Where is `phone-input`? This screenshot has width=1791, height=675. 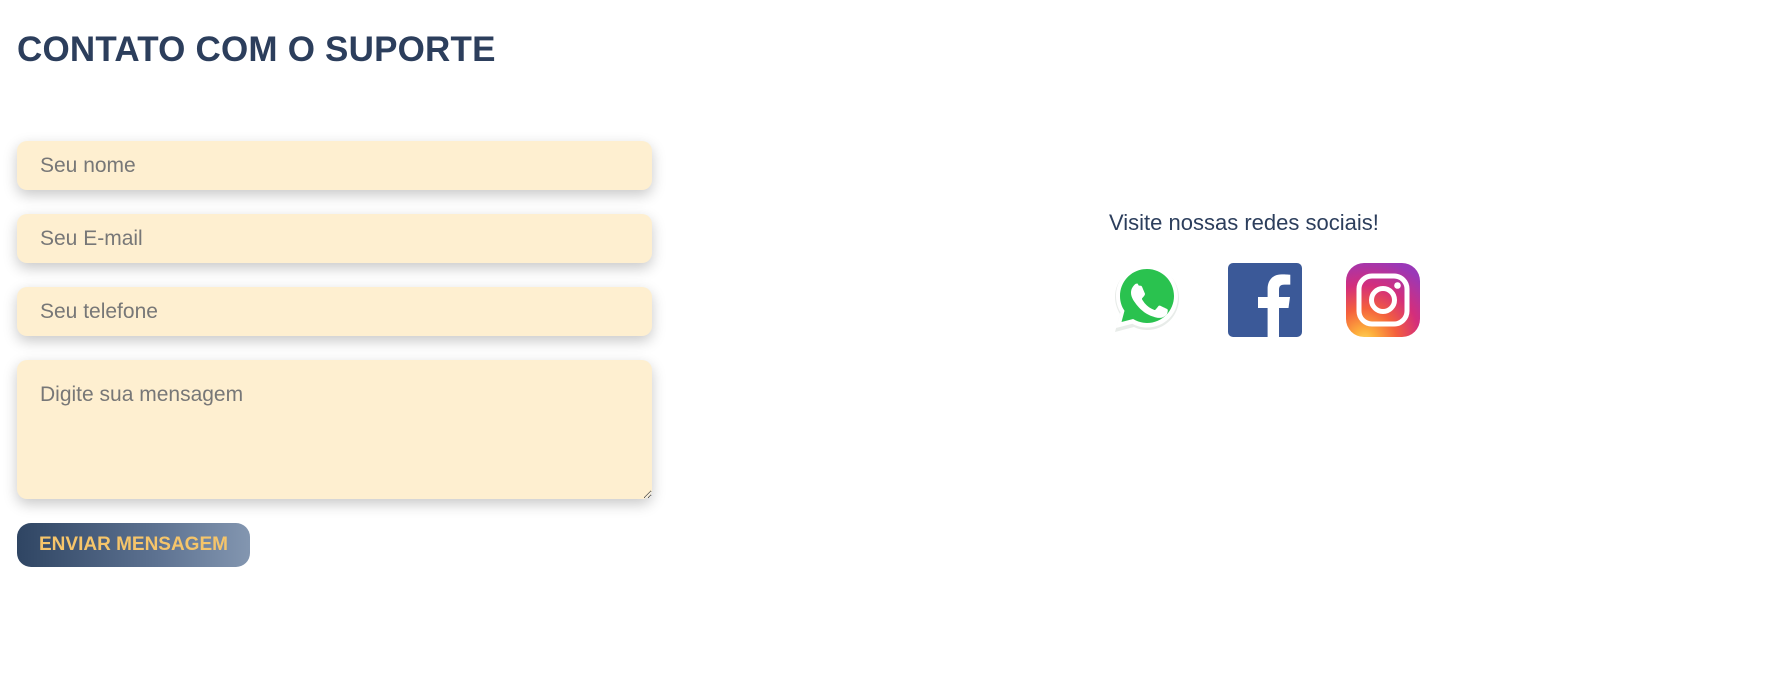 phone-input is located at coordinates (334, 311).